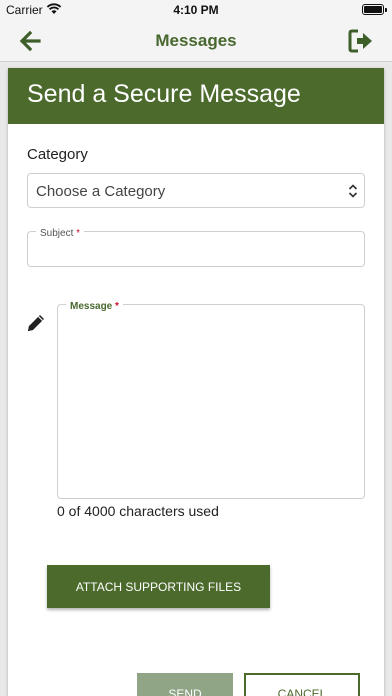 Image resolution: width=392 pixels, height=696 pixels. Describe the element at coordinates (36, 323) in the screenshot. I see `pencil-icon` at that location.